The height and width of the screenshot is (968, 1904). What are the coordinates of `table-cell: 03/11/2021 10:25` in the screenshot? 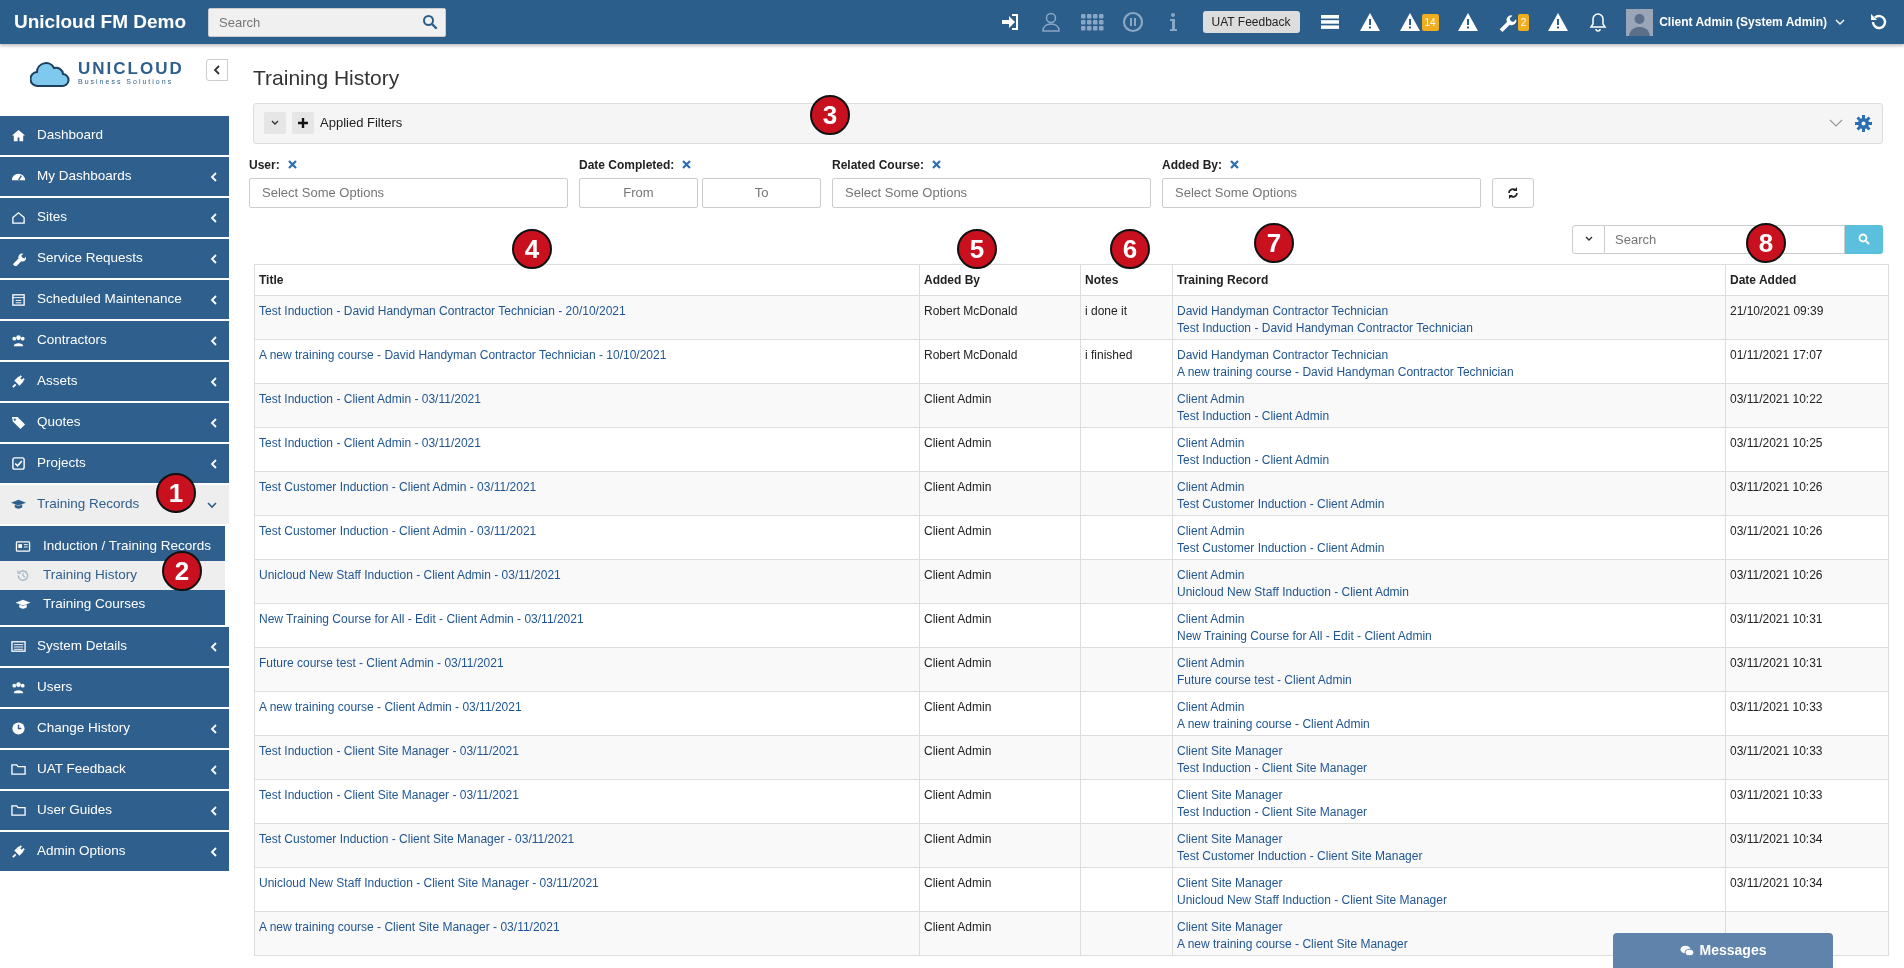 It's located at (1807, 449).